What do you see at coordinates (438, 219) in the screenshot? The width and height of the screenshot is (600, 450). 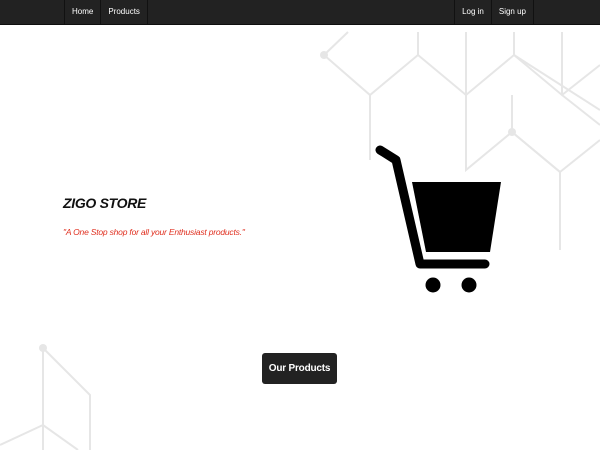 I see `shopping-cart-icon` at bounding box center [438, 219].